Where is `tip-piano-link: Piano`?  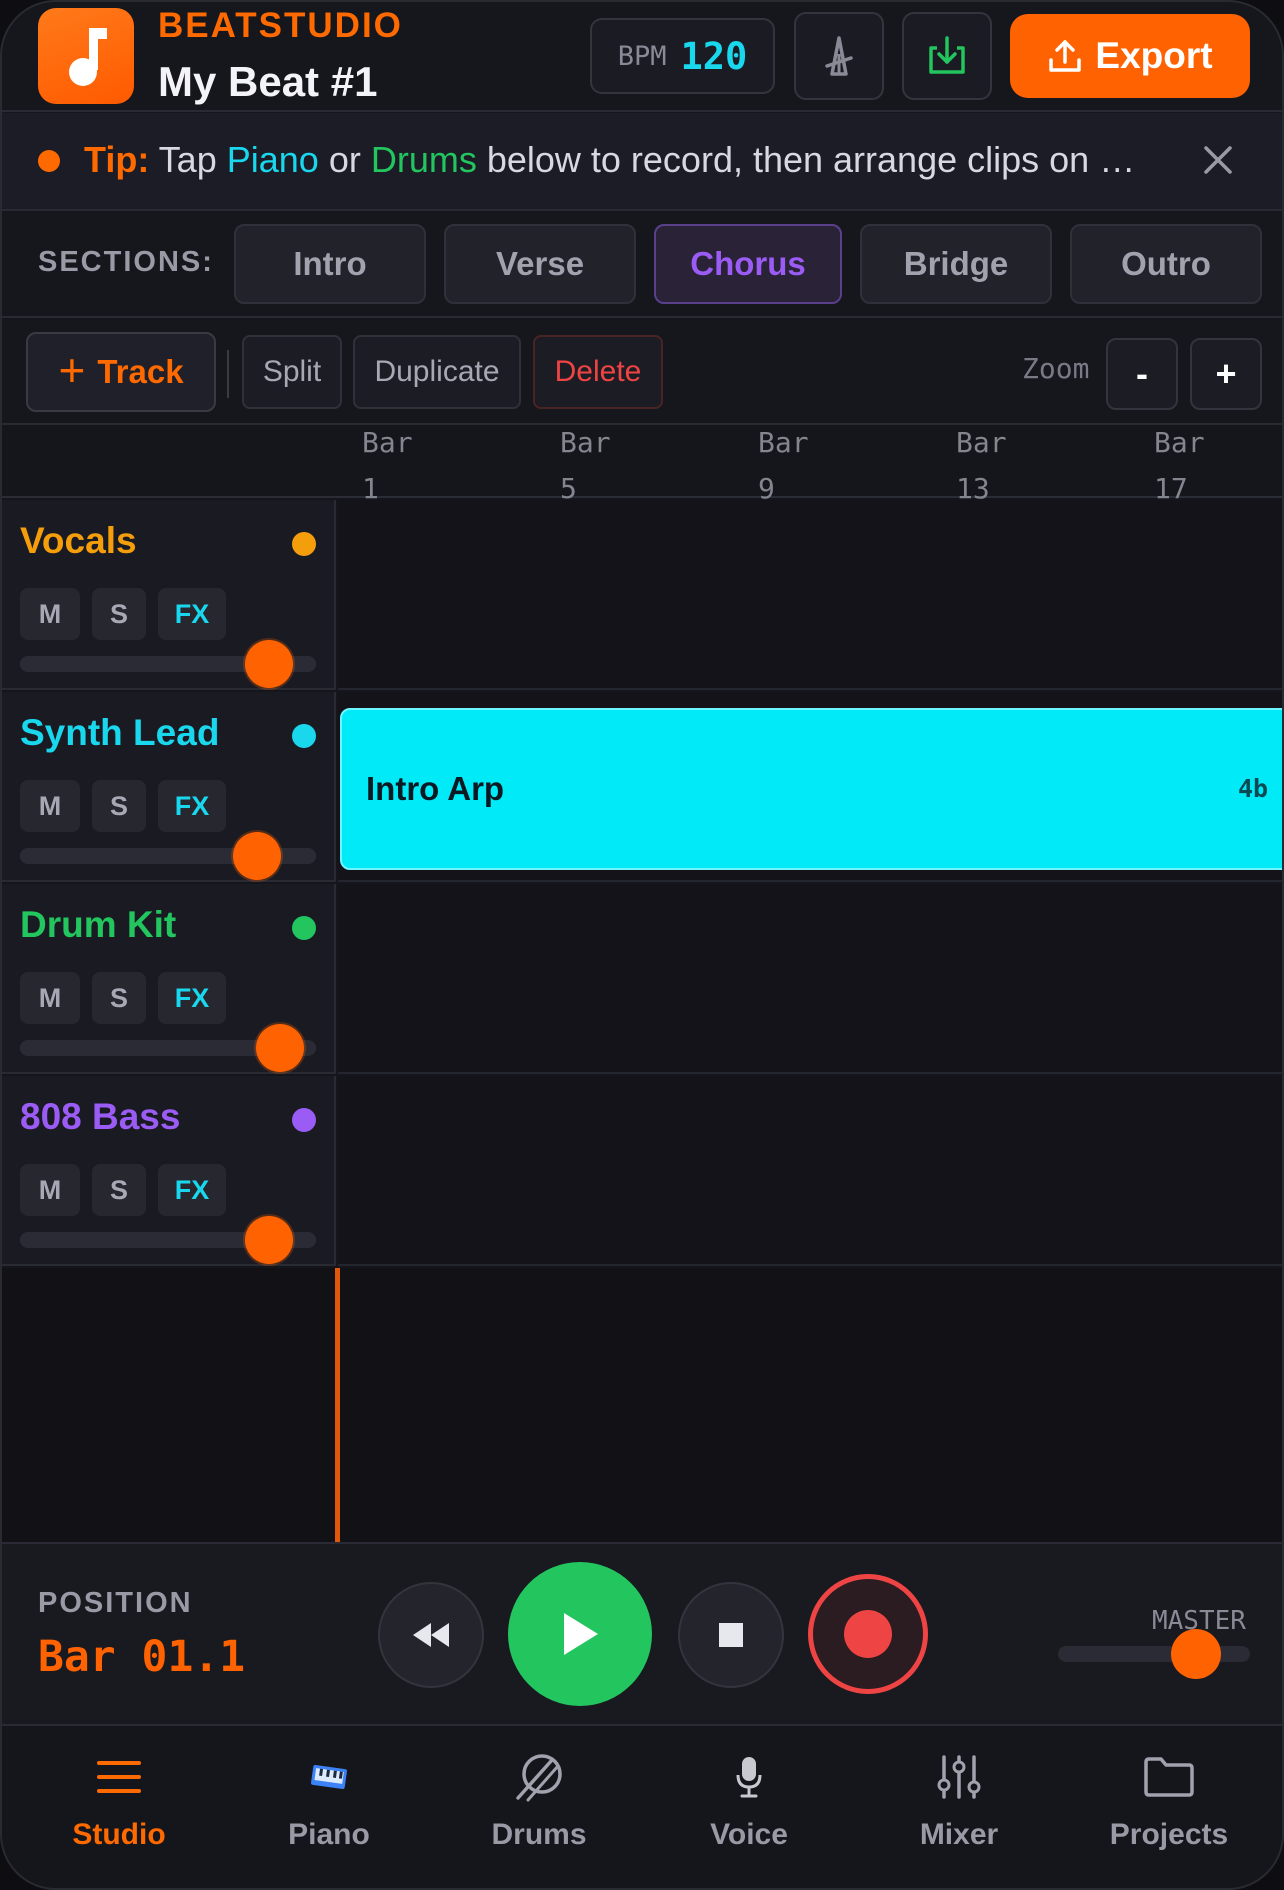 tip-piano-link: Piano is located at coordinates (273, 159).